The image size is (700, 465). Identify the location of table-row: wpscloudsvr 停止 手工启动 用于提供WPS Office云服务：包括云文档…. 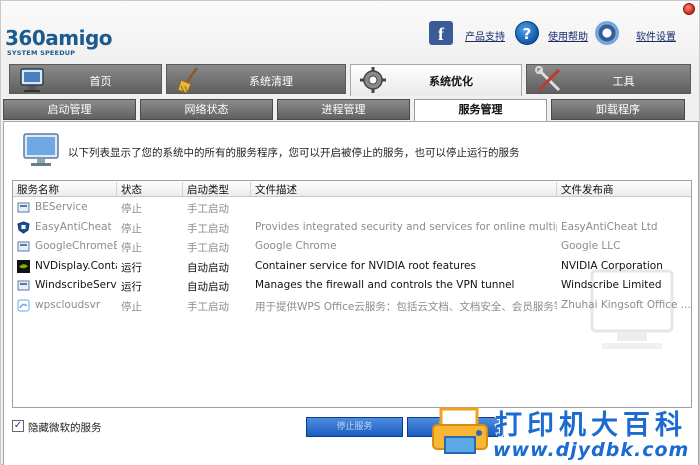
(352, 306).